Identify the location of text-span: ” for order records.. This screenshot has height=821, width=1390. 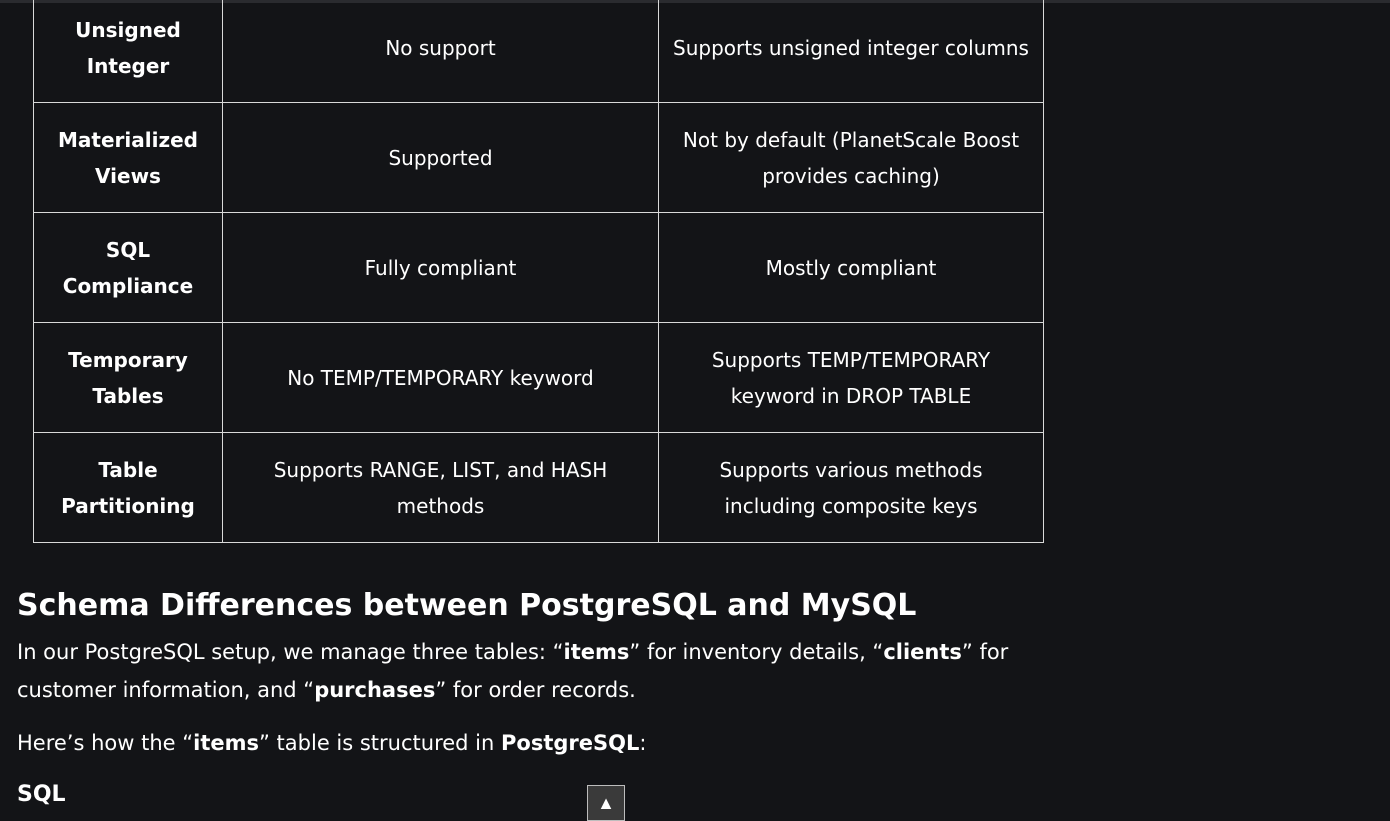
(535, 690).